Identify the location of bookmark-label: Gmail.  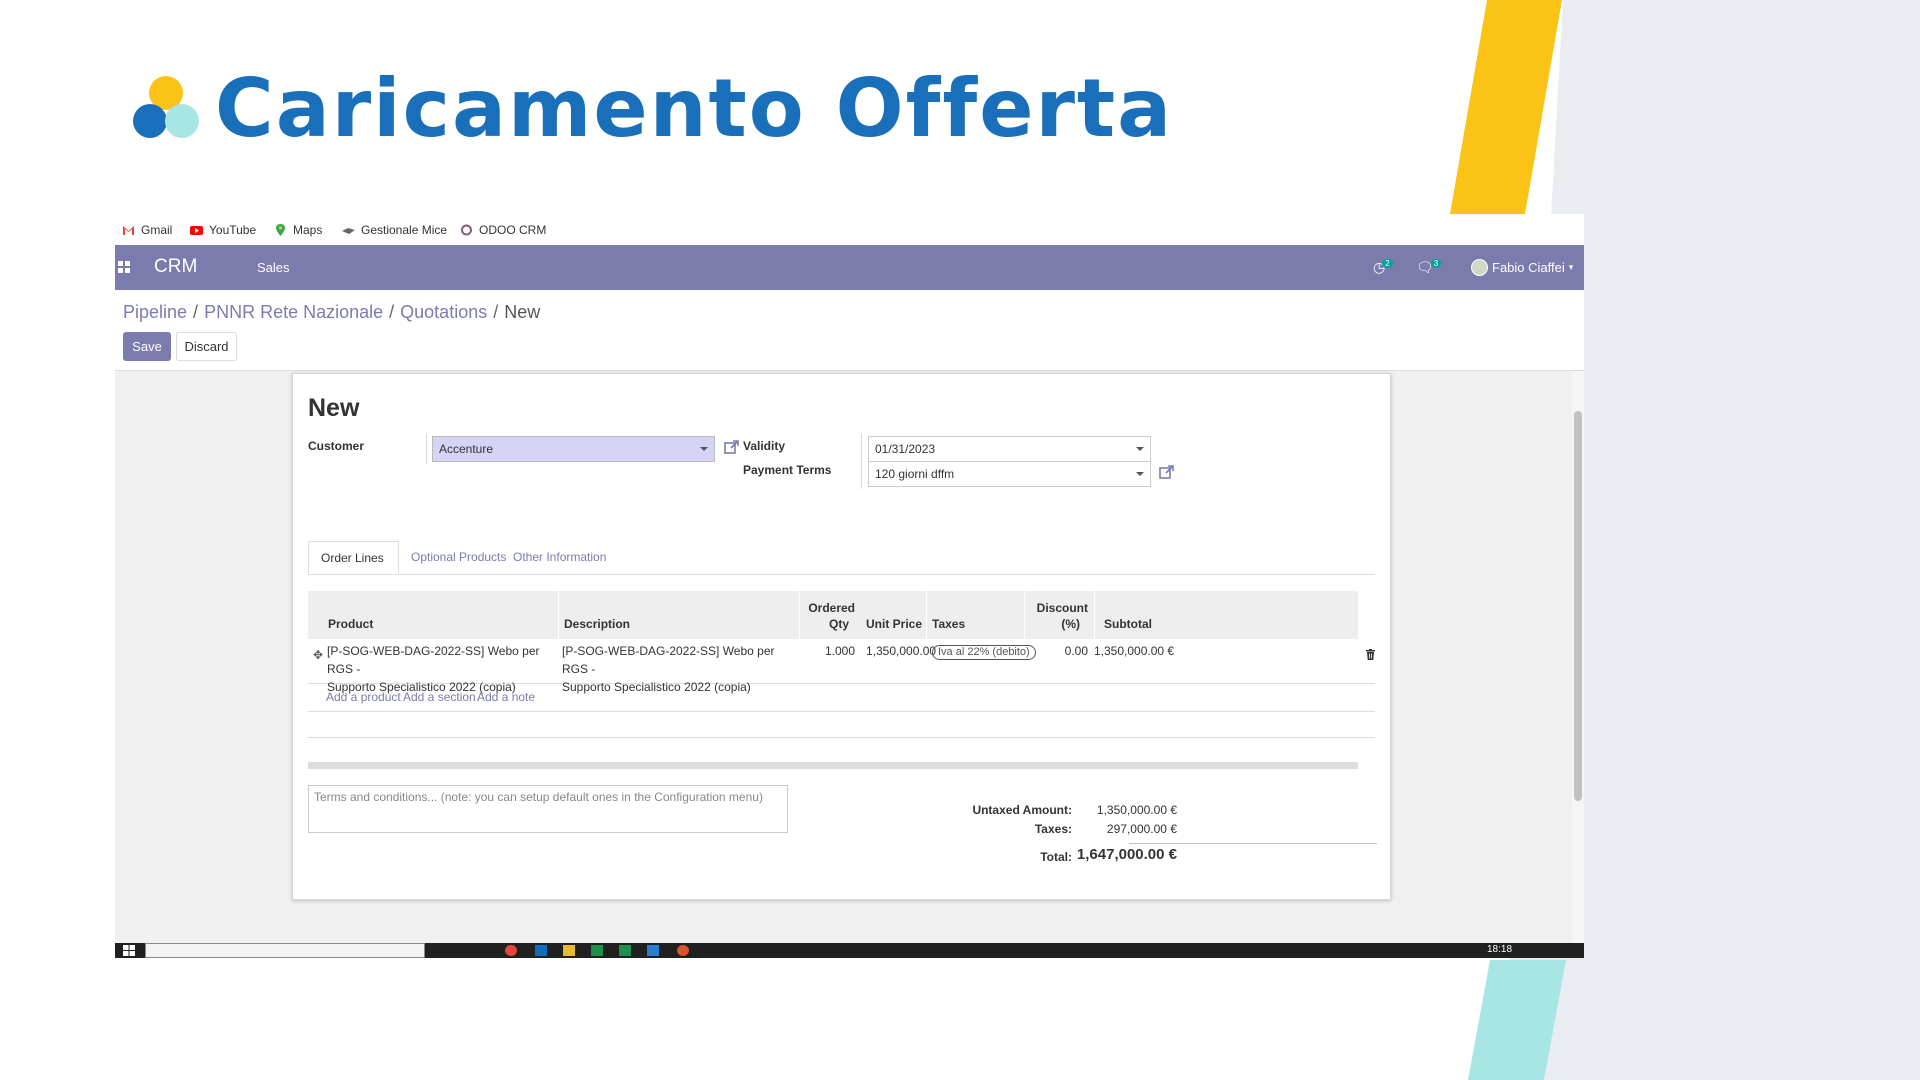
(157, 230).